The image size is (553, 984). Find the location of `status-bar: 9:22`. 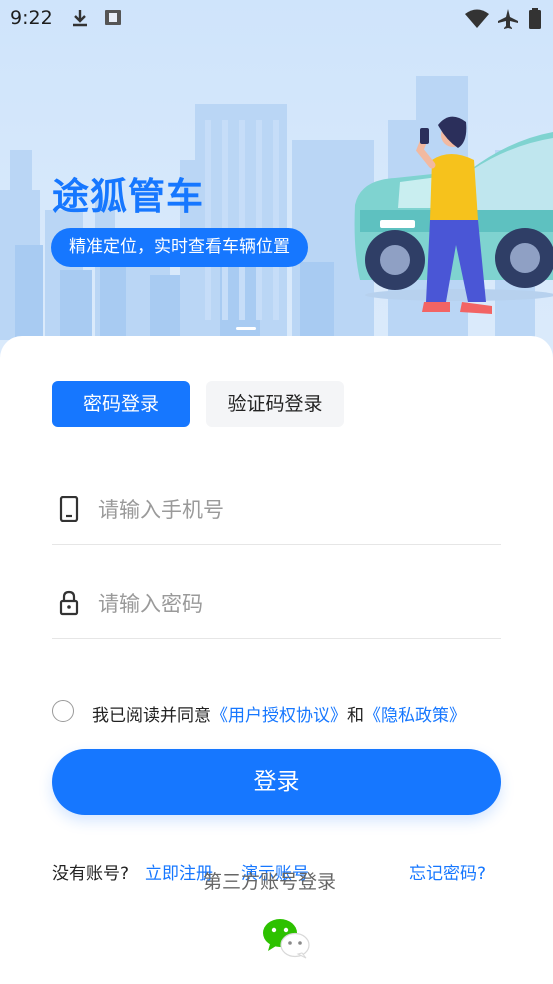

status-bar: 9:22 is located at coordinates (276, 19).